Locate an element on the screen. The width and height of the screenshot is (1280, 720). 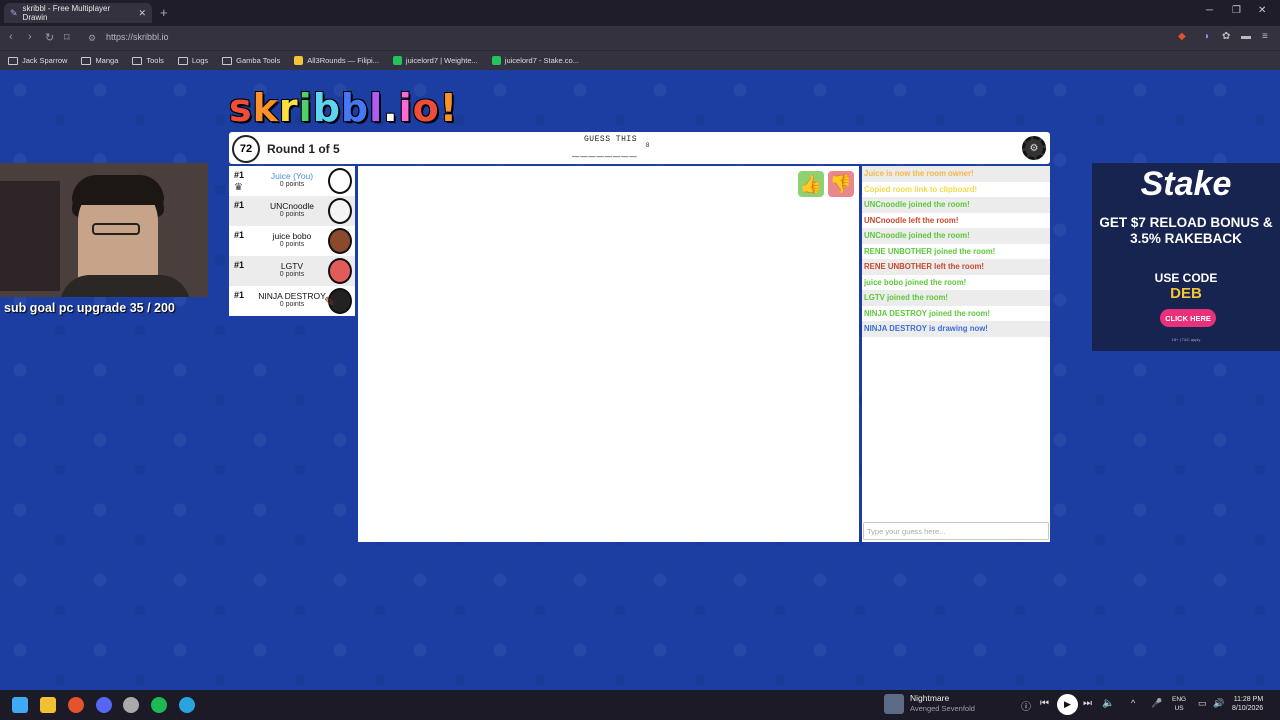
play-icon: ▶ is located at coordinates (1067, 704).